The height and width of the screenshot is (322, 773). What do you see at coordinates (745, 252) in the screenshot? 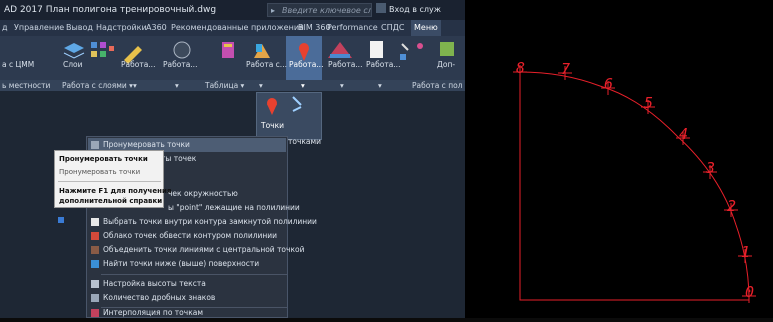
I see `point-label-1: 1` at bounding box center [745, 252].